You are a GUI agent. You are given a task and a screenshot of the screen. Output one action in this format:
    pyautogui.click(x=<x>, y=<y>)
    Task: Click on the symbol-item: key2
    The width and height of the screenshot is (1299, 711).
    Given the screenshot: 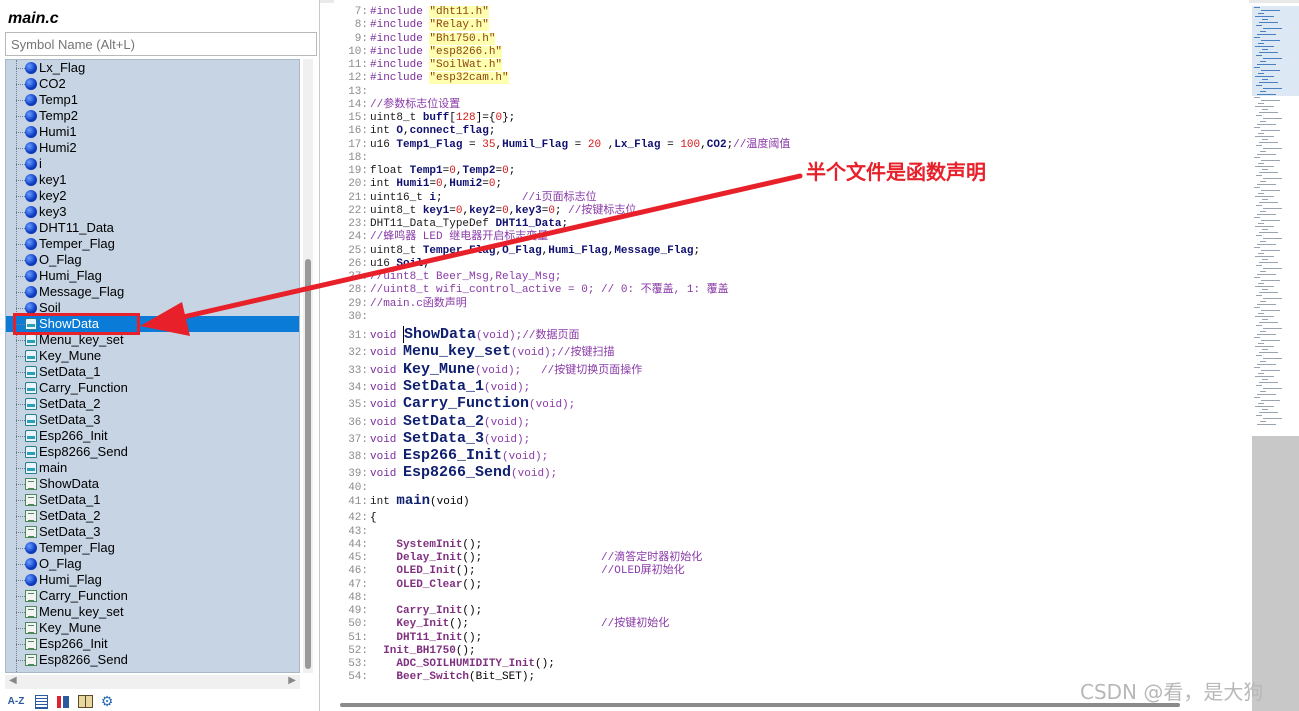 What is the action you would take?
    pyautogui.click(x=152, y=196)
    